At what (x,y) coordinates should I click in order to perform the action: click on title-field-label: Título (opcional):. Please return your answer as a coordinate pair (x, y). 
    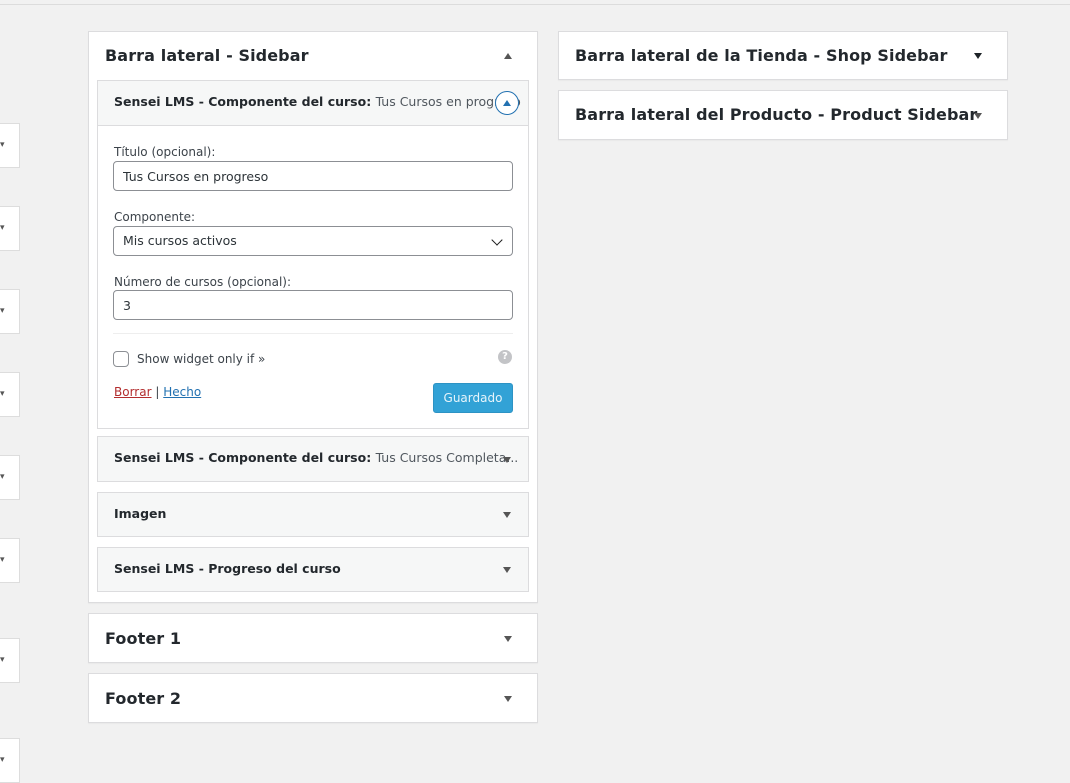
    Looking at the image, I should click on (165, 152).